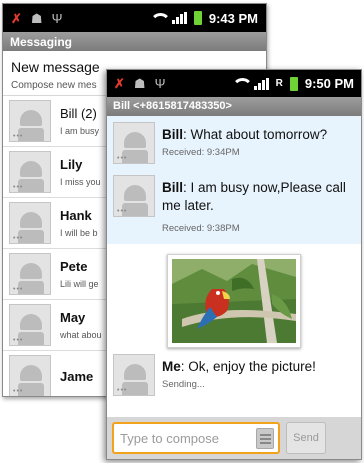  I want to click on image-attachment, so click(234, 301).